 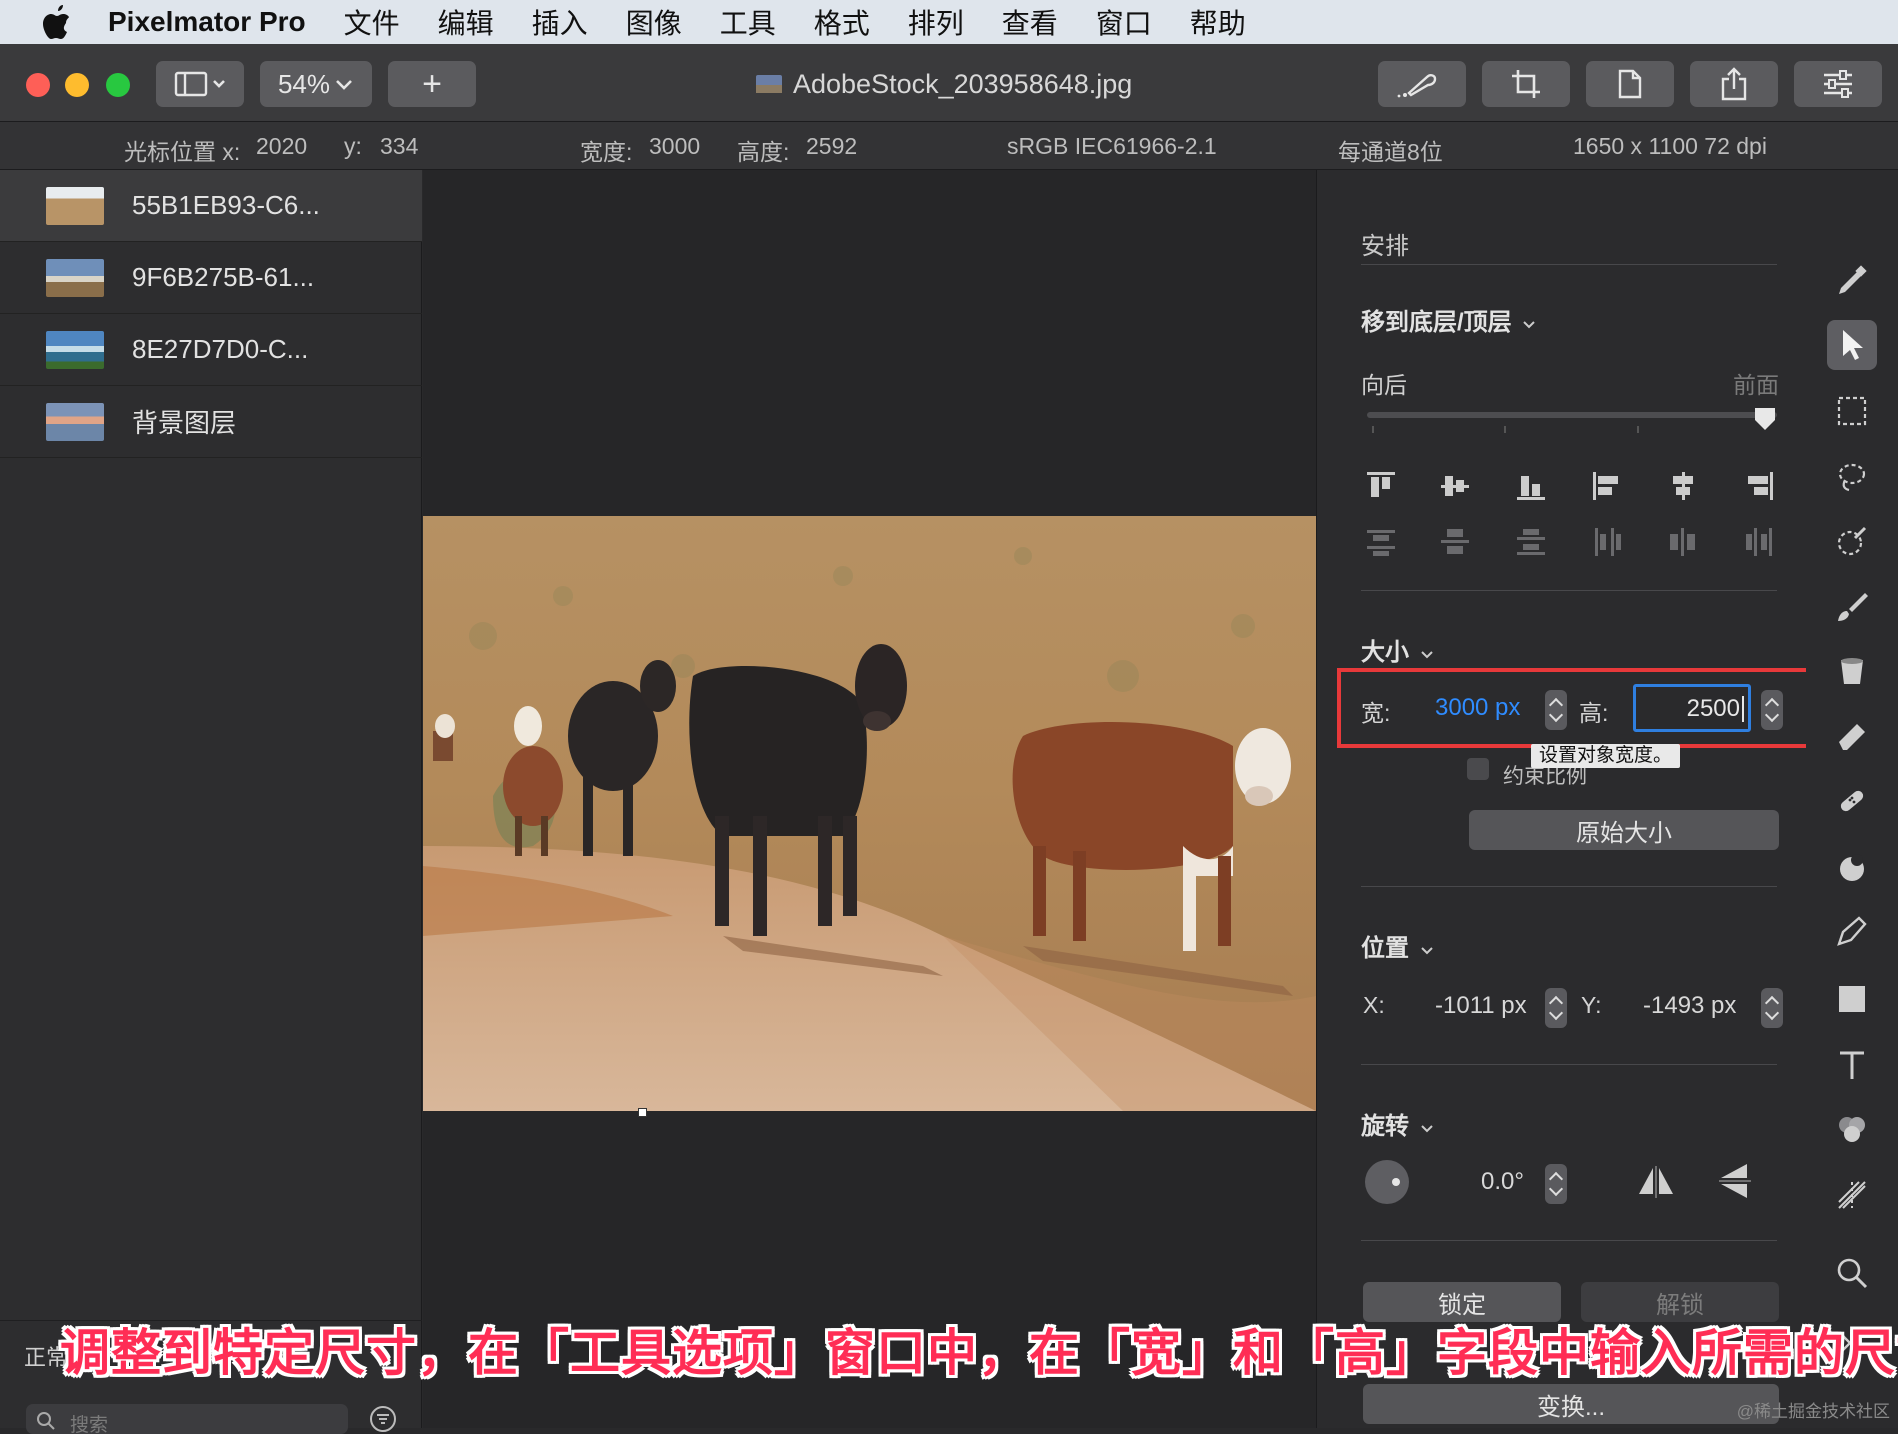 I want to click on width-stepper, so click(x=1556, y=710).